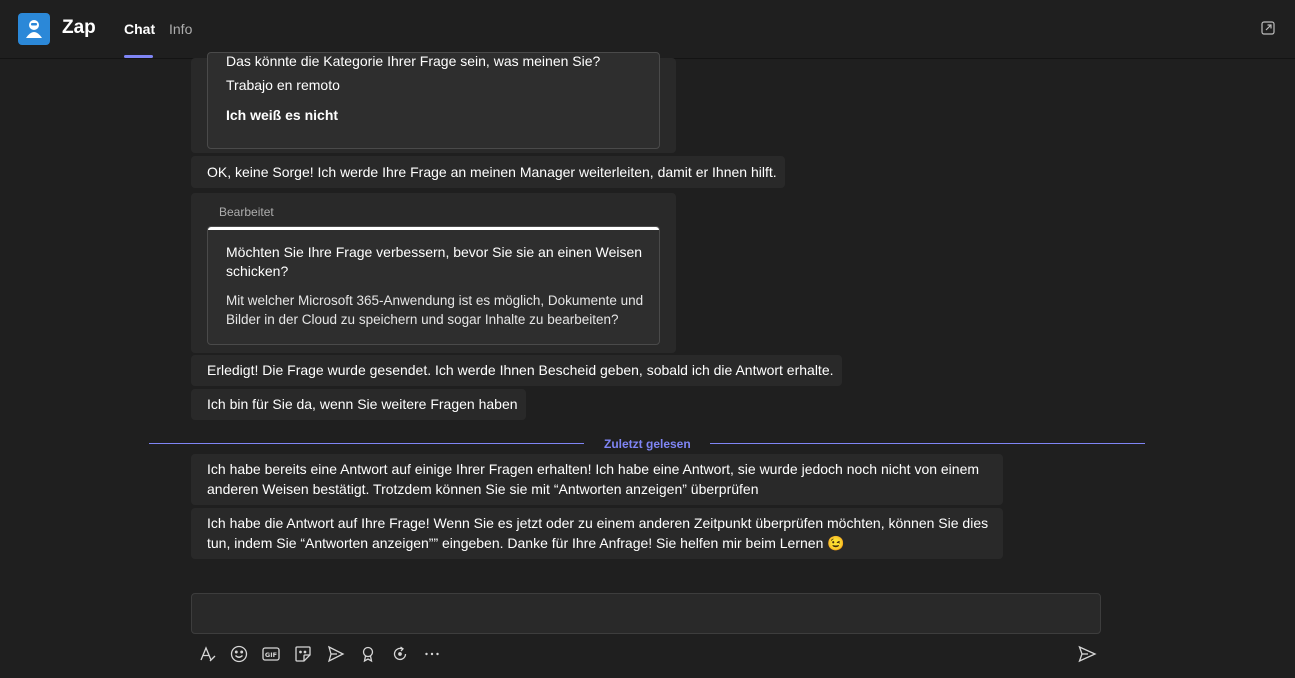 The height and width of the screenshot is (678, 1295). I want to click on schedule-send-icon, so click(336, 654).